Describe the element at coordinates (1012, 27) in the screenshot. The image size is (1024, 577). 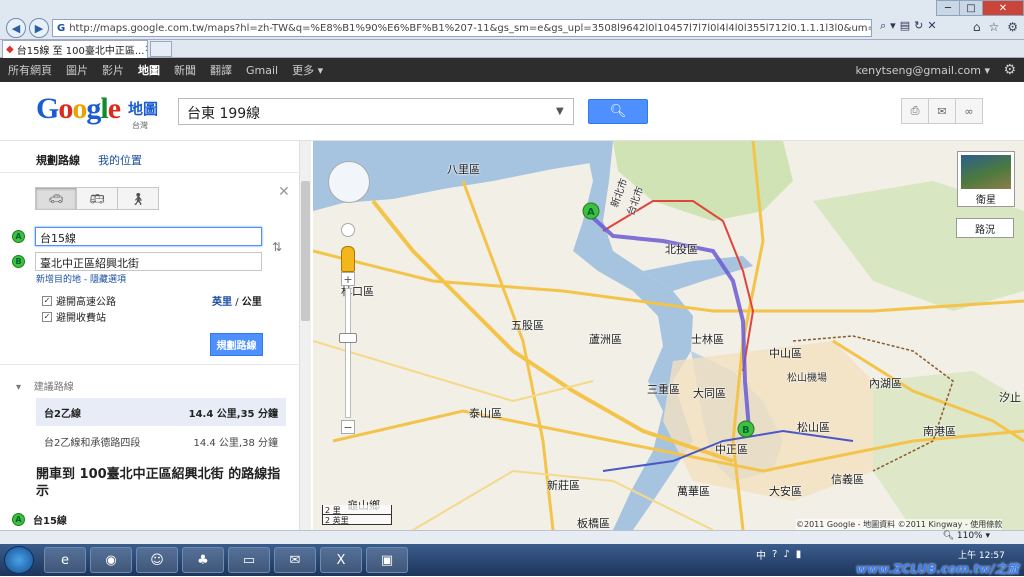
I see `tools-gear-icon: ⚙` at that location.